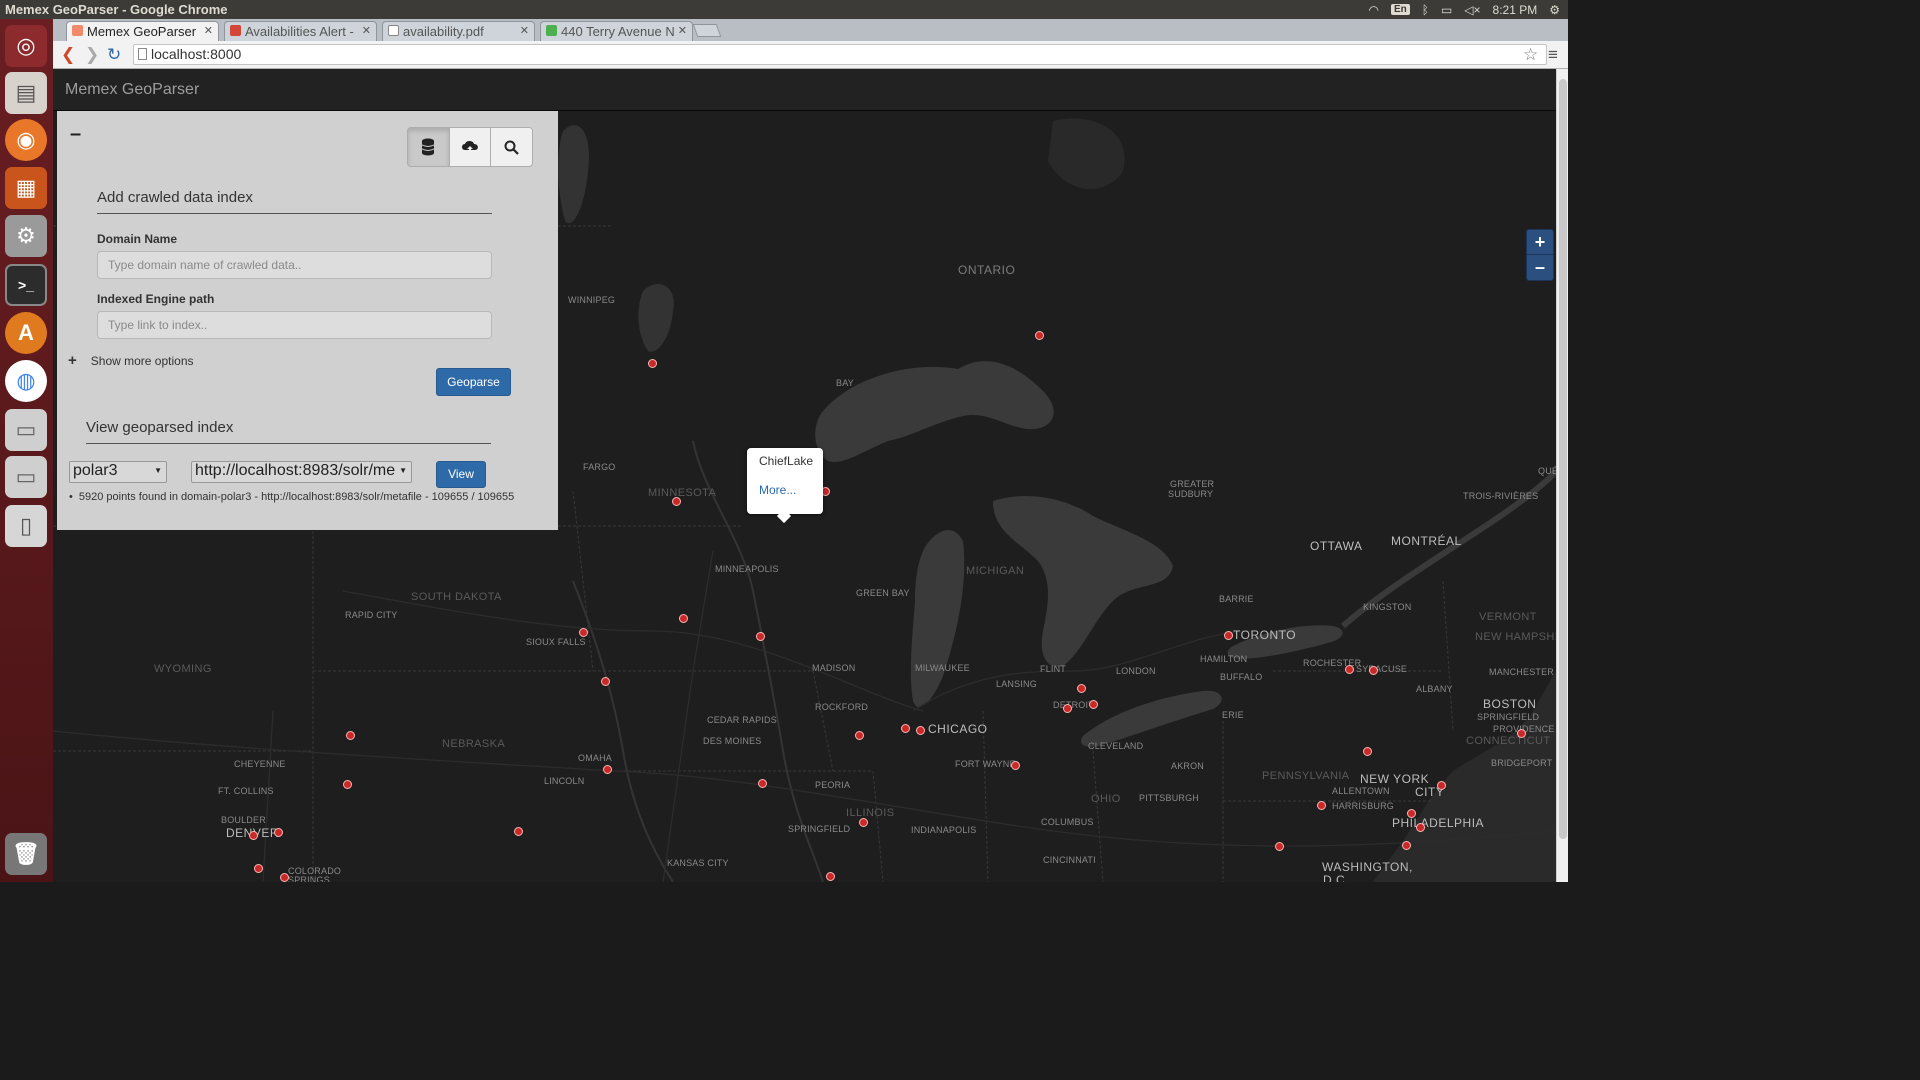  What do you see at coordinates (616, 31) in the screenshot?
I see `tab-440-terry-avenue: 440 Terry Avenue N ✕` at bounding box center [616, 31].